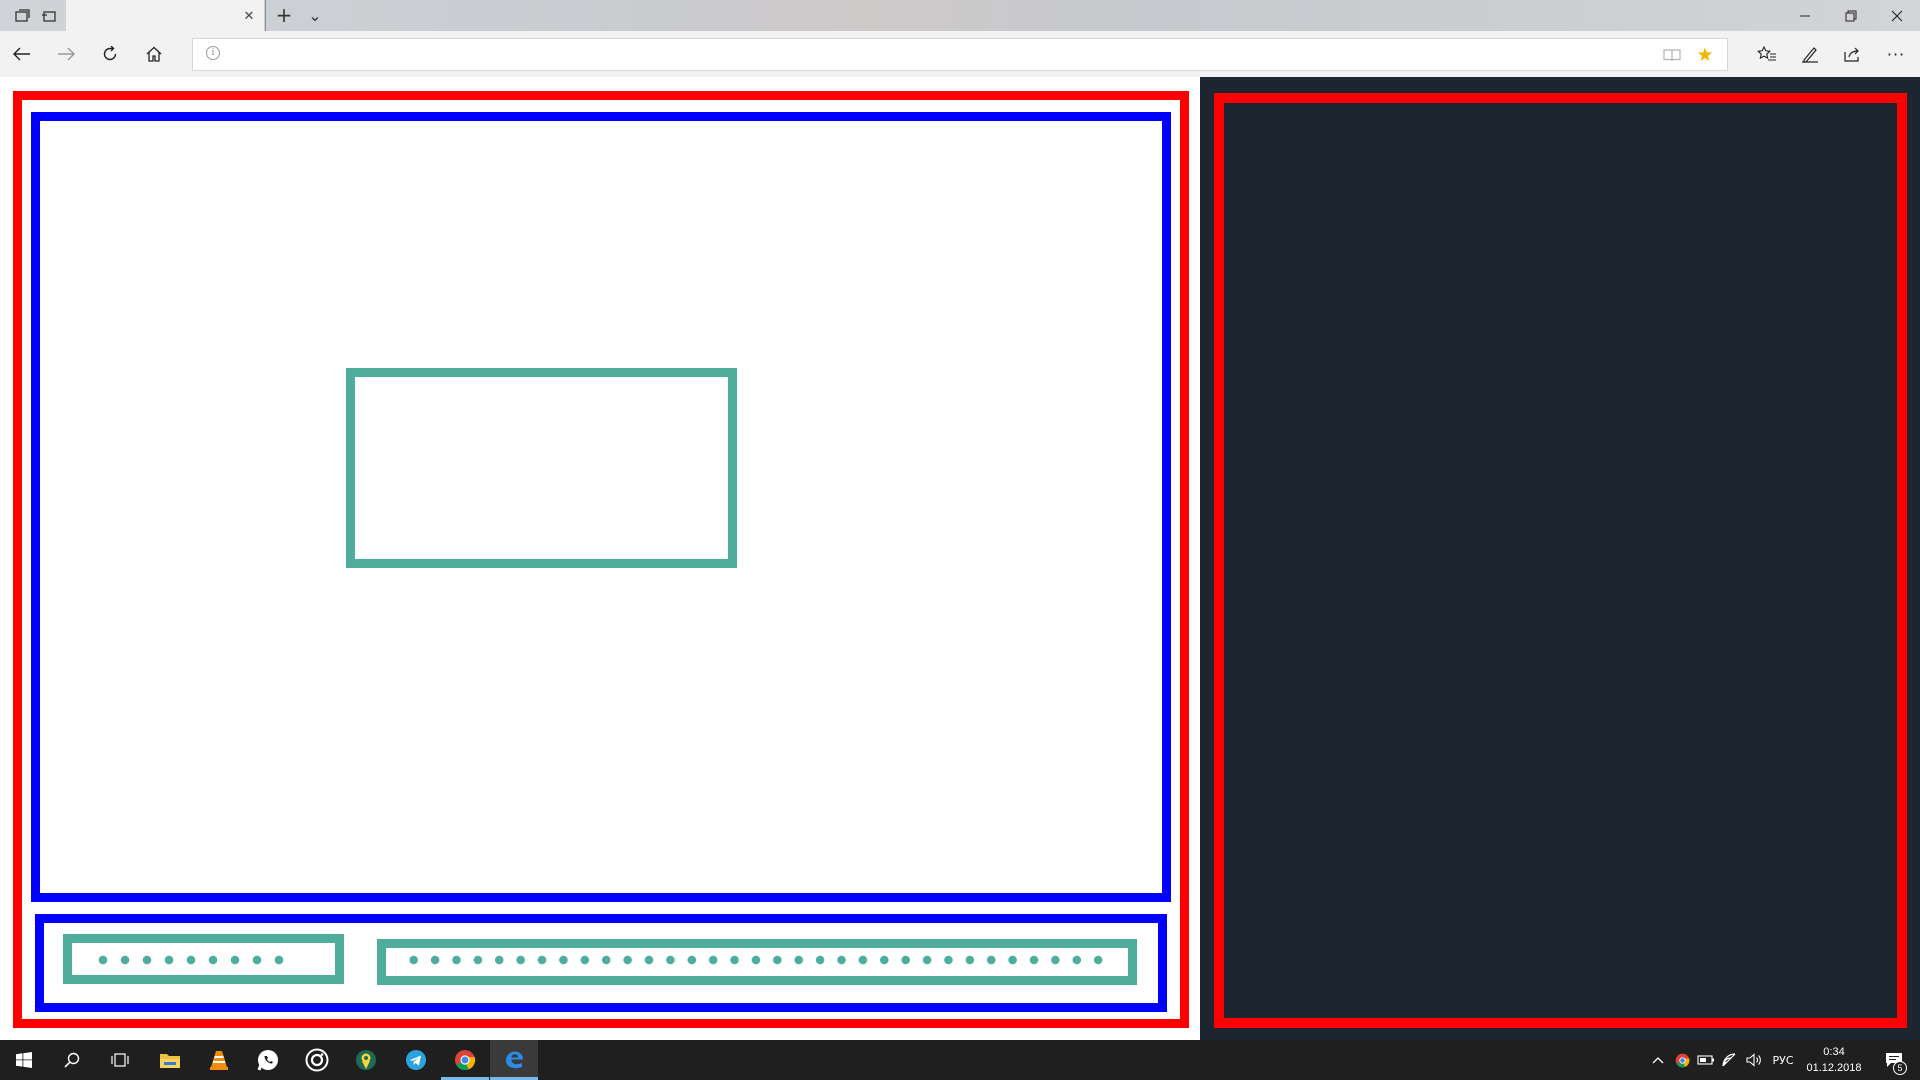 This screenshot has width=1920, height=1080. What do you see at coordinates (1705, 55) in the screenshot?
I see `favorite-star-icon: ★` at bounding box center [1705, 55].